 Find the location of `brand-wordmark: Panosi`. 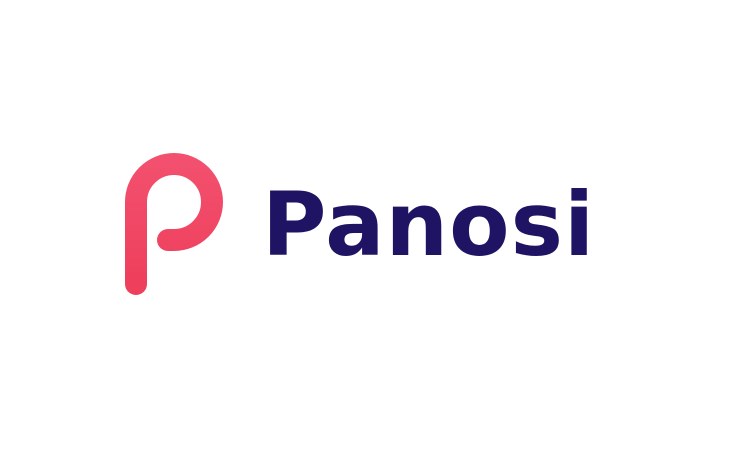

brand-wordmark: Panosi is located at coordinates (429, 224).